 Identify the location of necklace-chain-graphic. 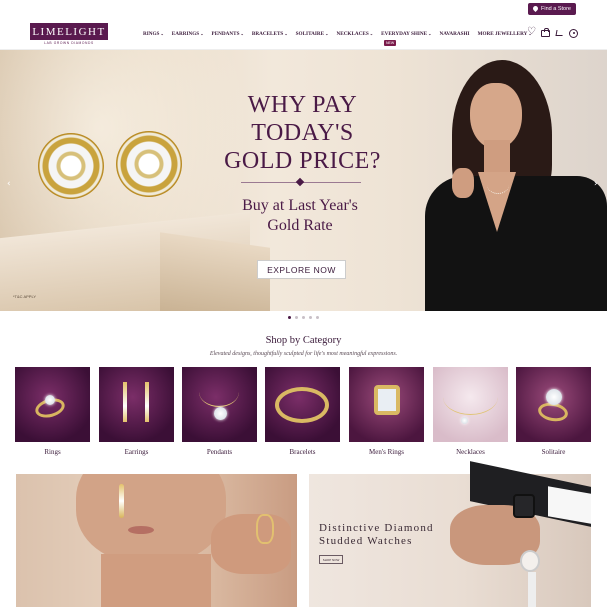
(470, 397).